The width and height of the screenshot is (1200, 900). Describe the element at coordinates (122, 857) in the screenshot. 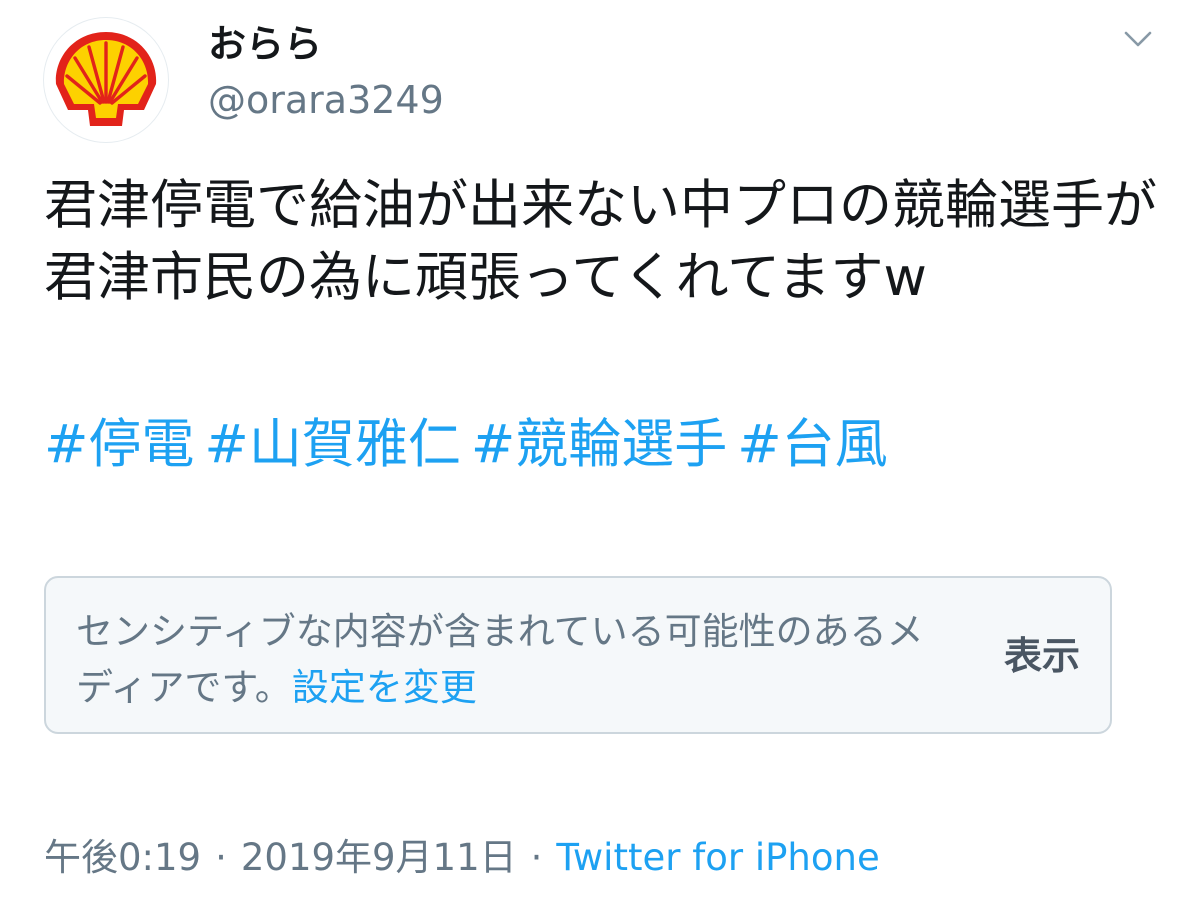

I see `tweet-time: 午後0:19` at that location.